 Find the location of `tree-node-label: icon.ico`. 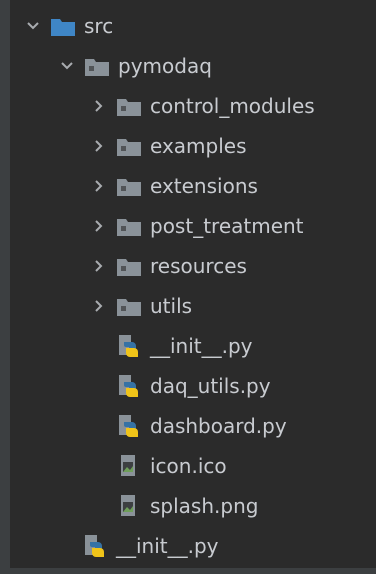

tree-node-label: icon.ico is located at coordinates (188, 466).